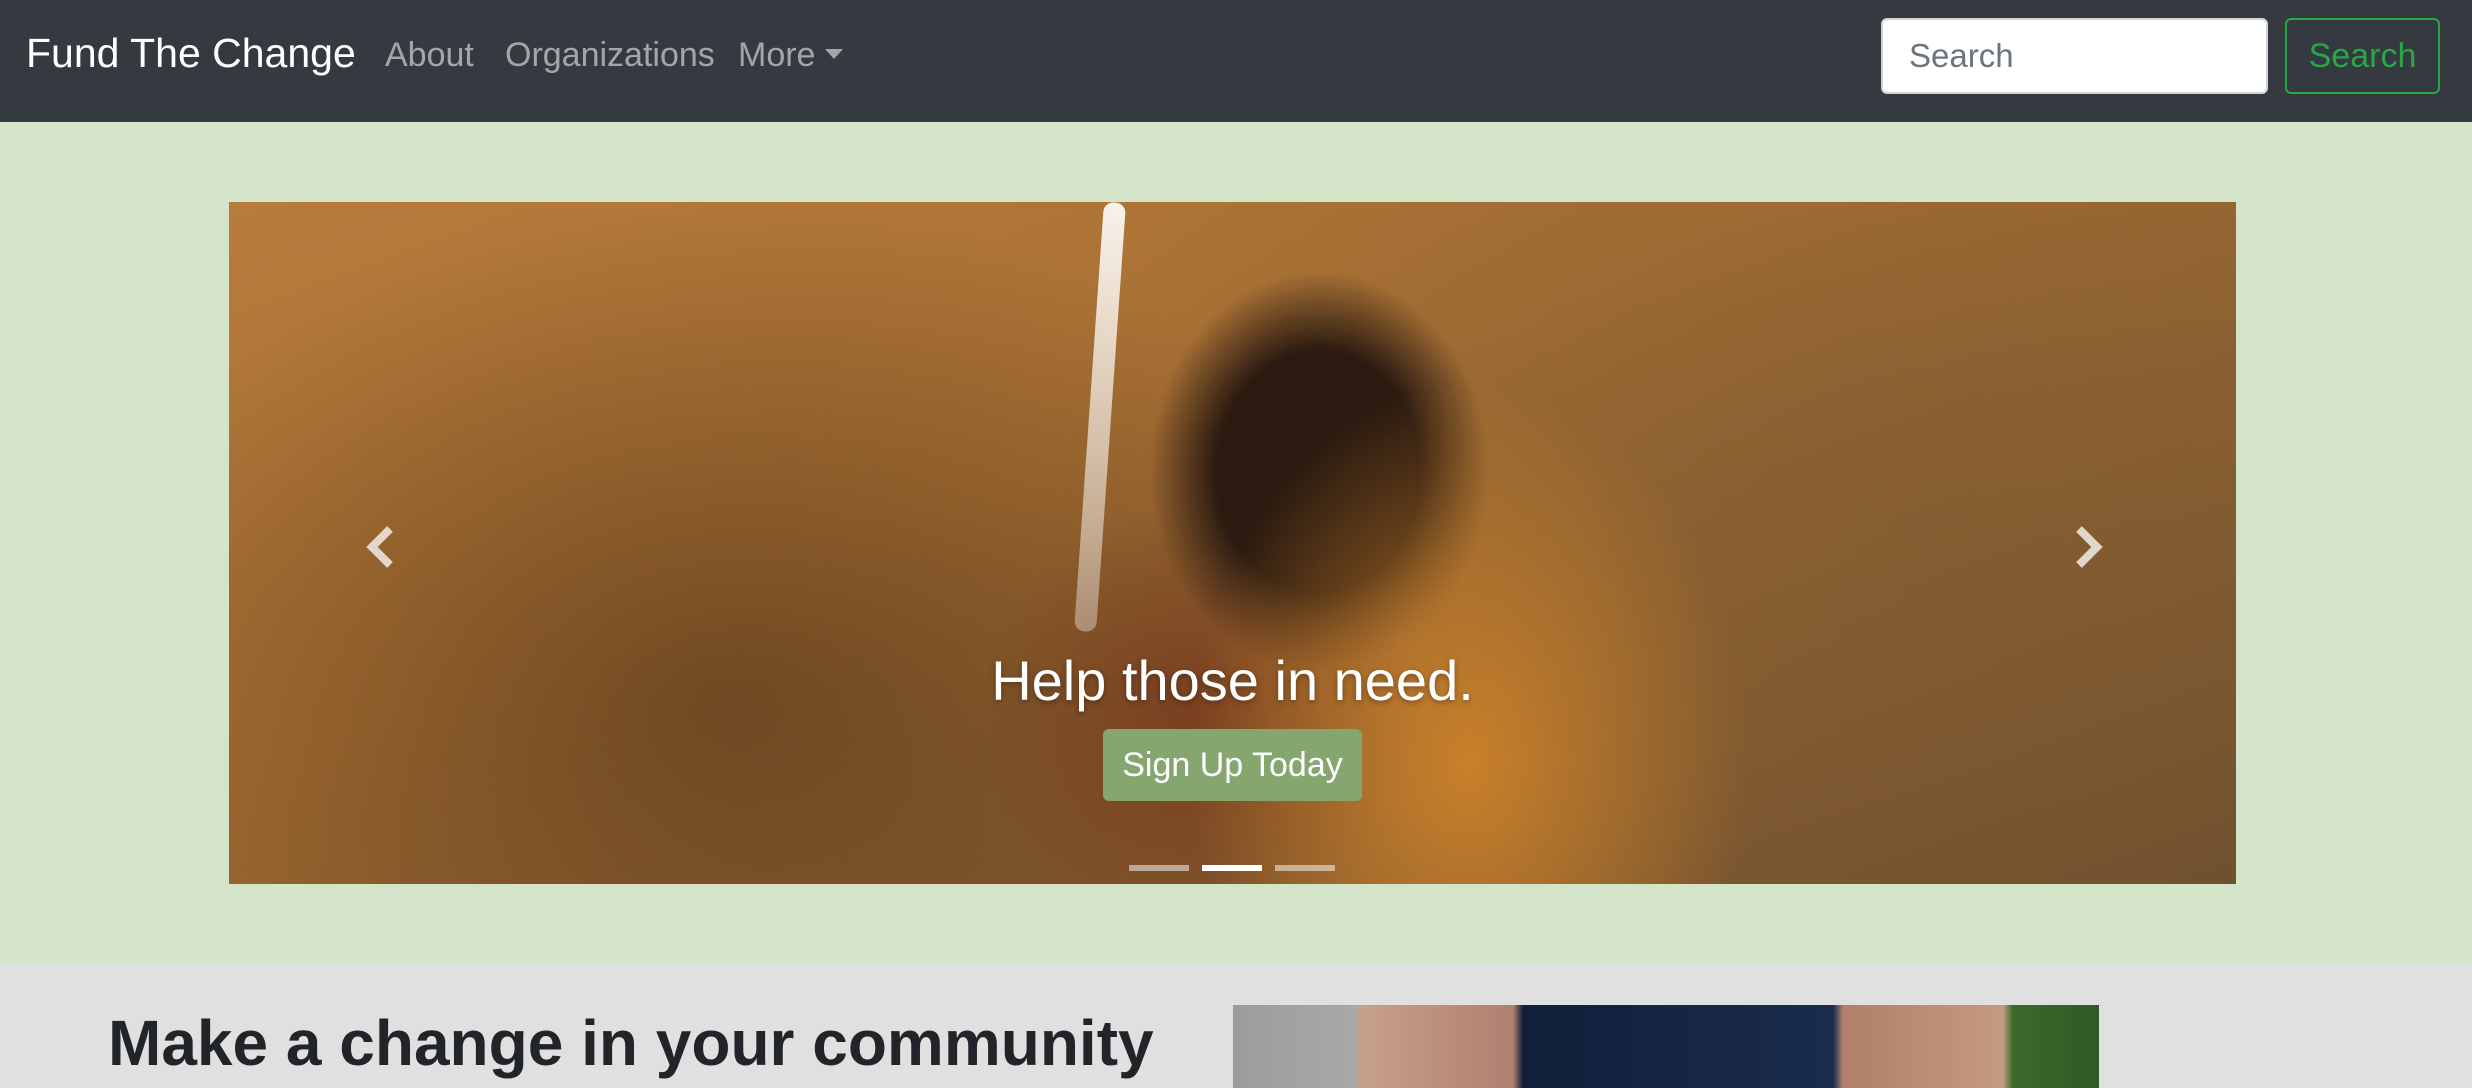 This screenshot has height=1088, width=2472. Describe the element at coordinates (777, 55) in the screenshot. I see `nav-dropdown-more-label: More` at that location.